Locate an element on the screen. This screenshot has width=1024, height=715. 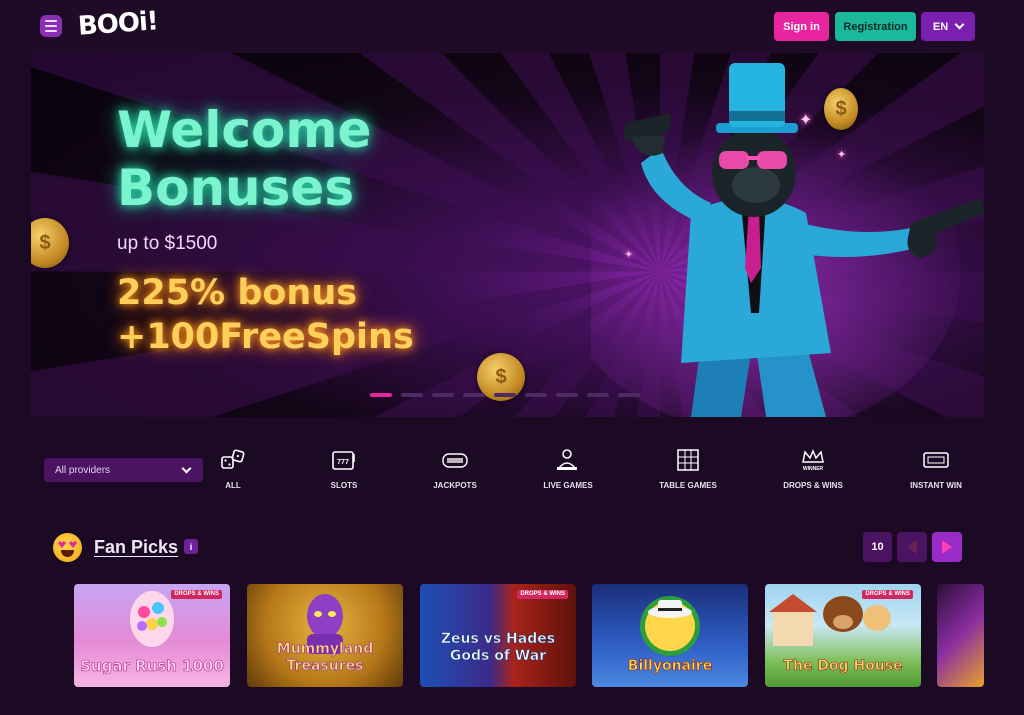
prev-button is located at coordinates (912, 547).